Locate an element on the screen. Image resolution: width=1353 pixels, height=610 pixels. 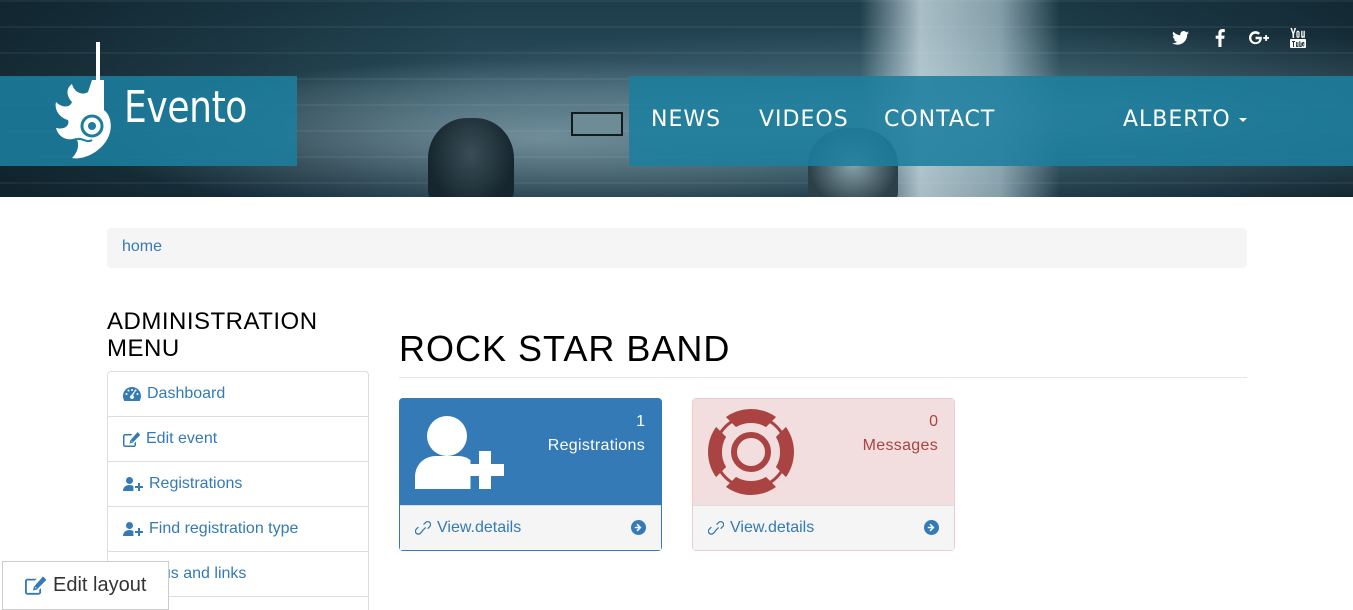
dashboard-icon is located at coordinates (132, 394).